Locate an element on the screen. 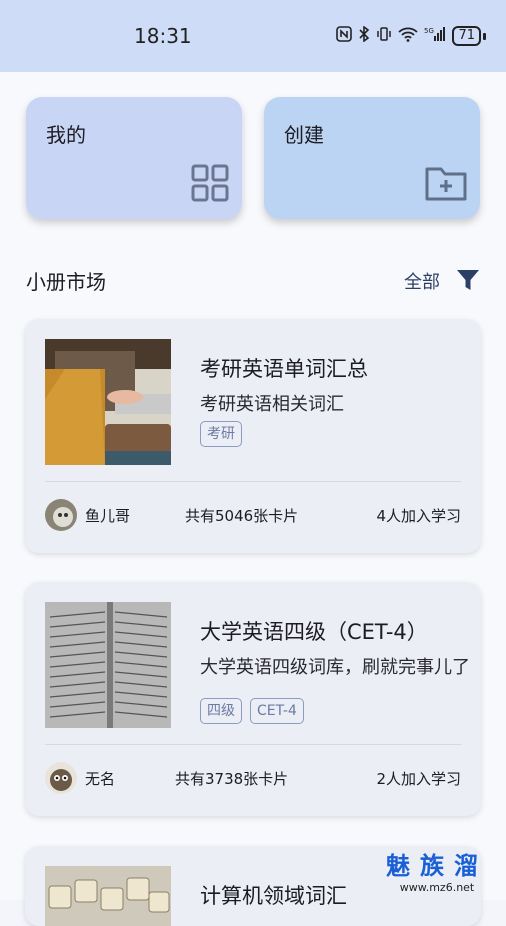  author-name: 无名 is located at coordinates (100, 779).